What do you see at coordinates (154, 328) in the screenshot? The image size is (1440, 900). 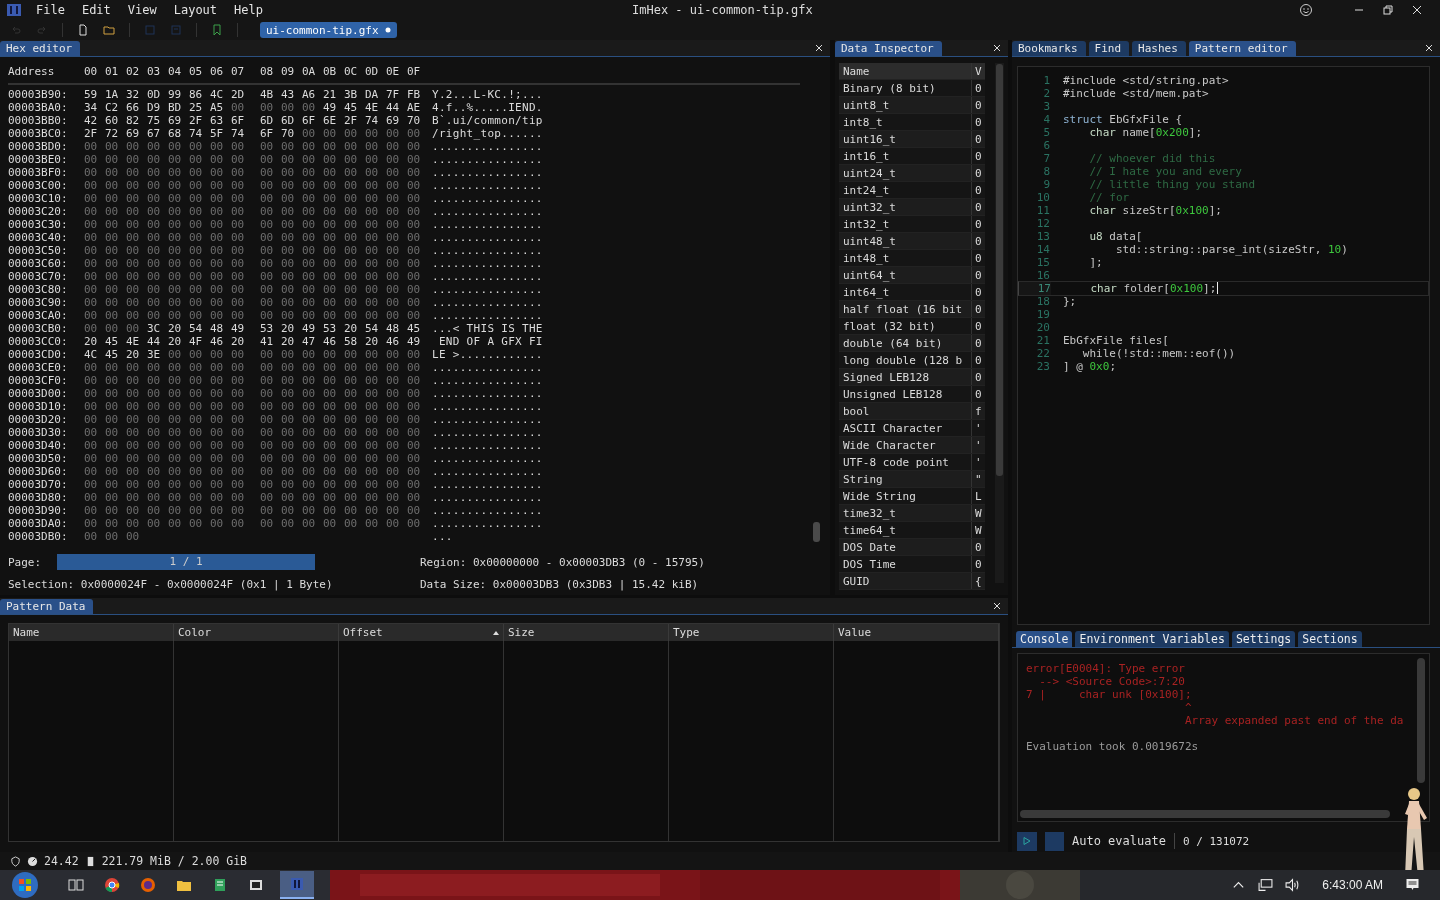 I see `byte-cell: 3C` at bounding box center [154, 328].